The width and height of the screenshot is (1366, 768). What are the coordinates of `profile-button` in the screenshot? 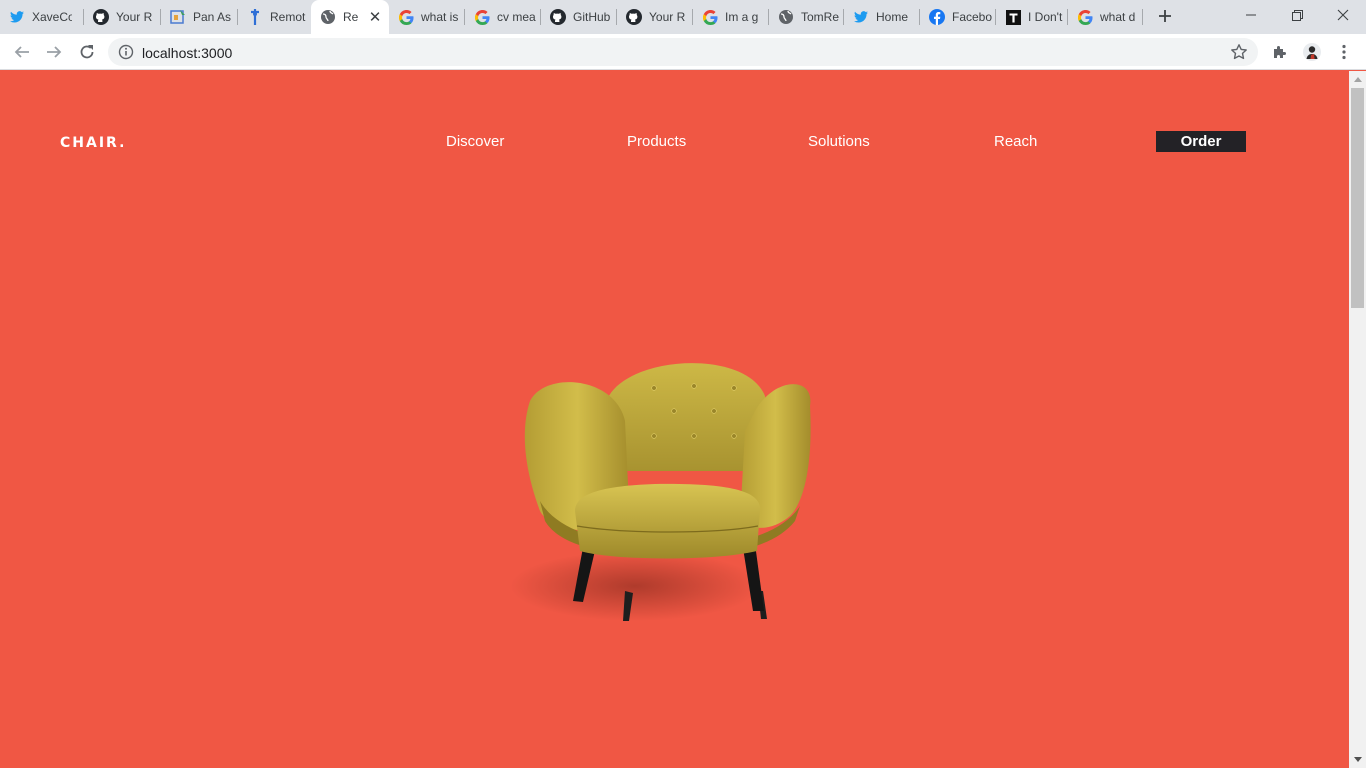 It's located at (1312, 52).